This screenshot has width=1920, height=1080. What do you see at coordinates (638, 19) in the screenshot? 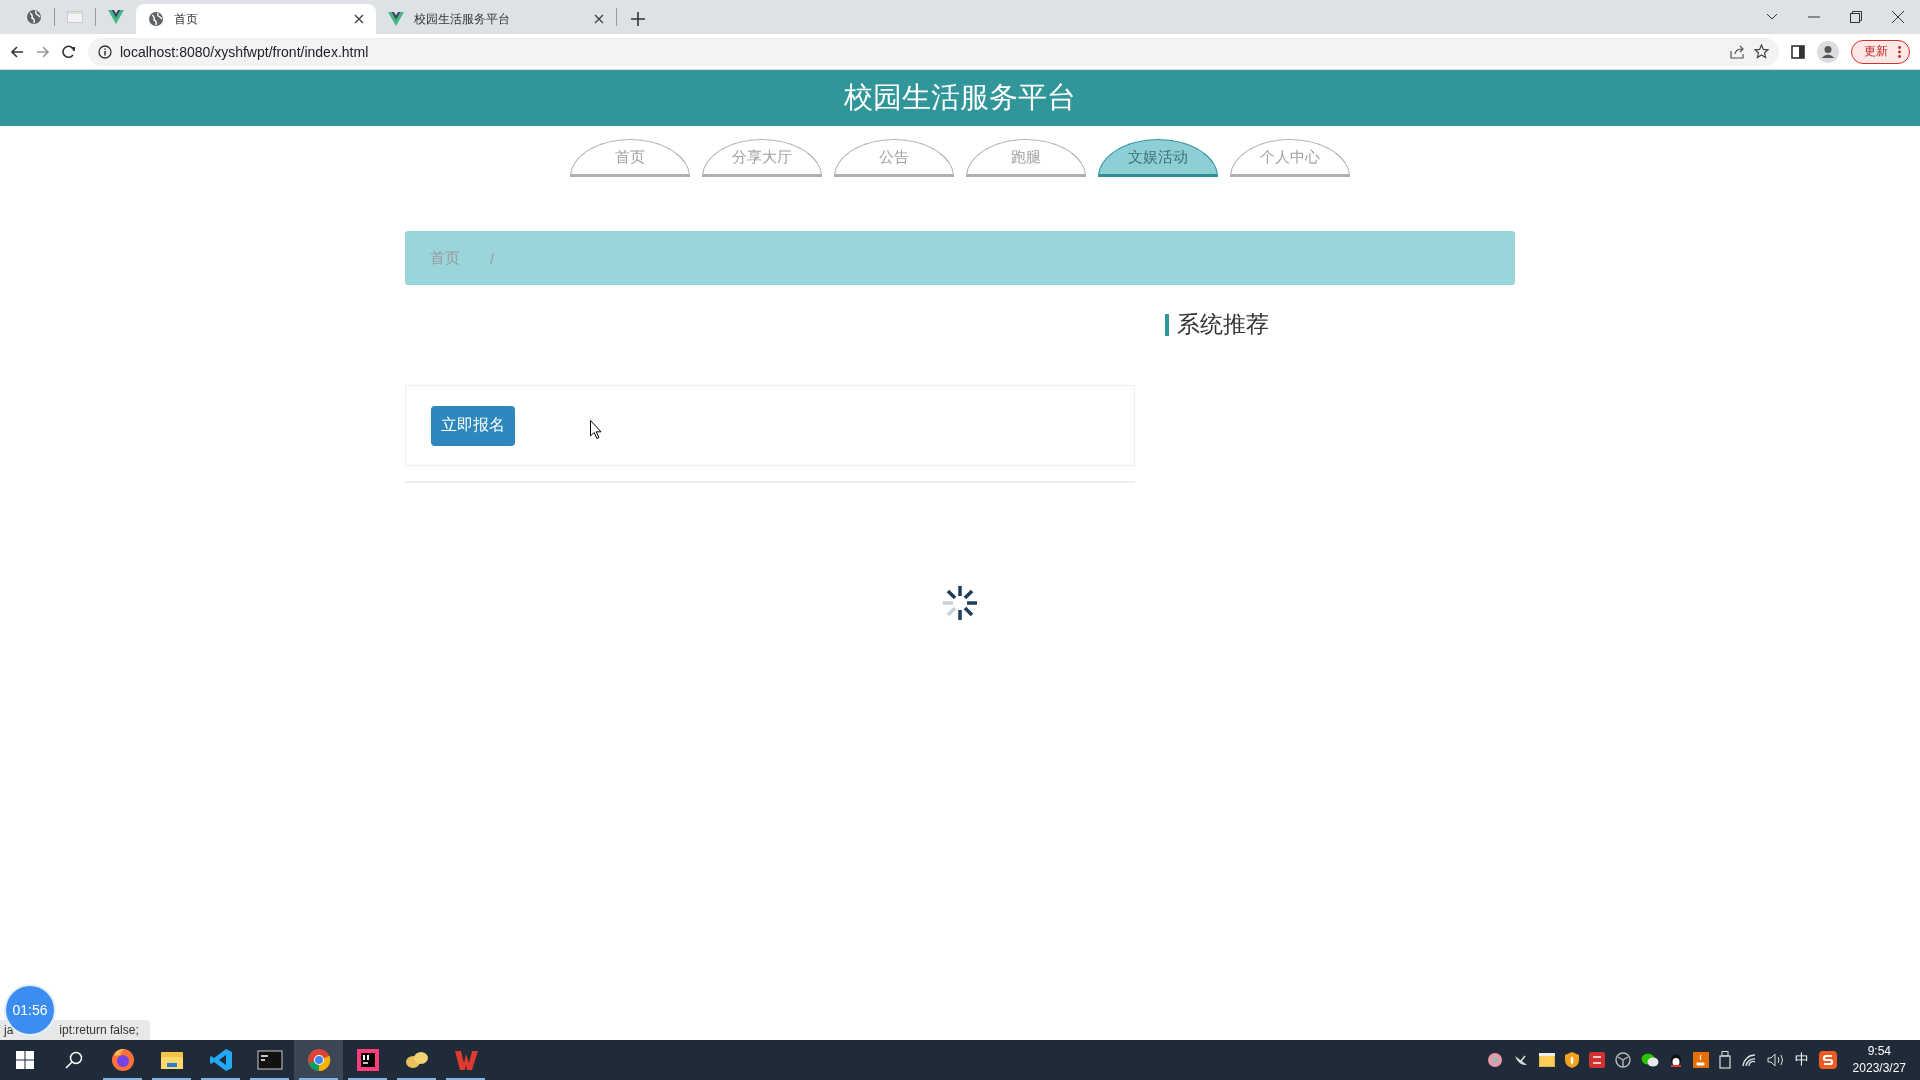
I see `plus-icon` at bounding box center [638, 19].